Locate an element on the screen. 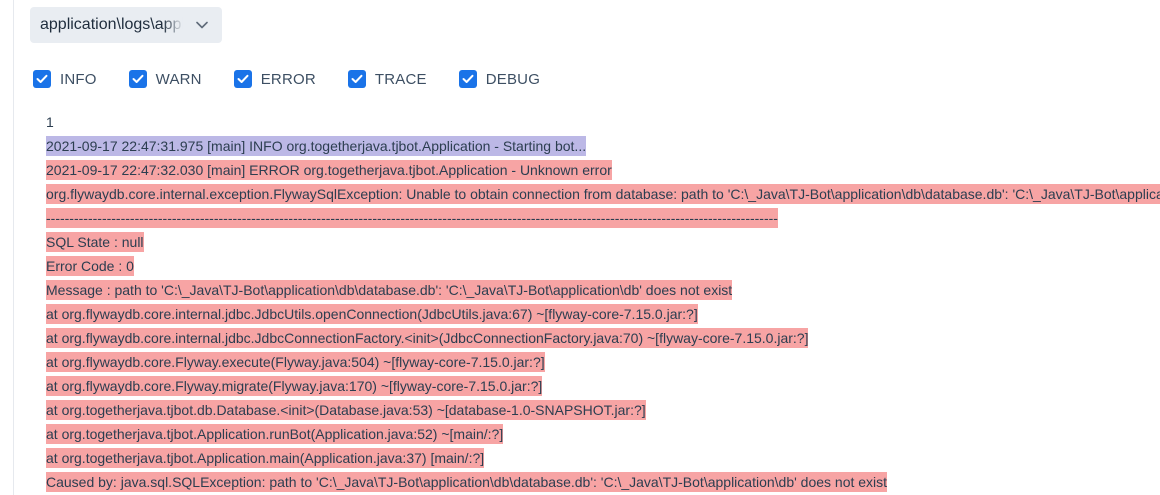 The height and width of the screenshot is (495, 1160). filter-label: DEBUG is located at coordinates (513, 79).